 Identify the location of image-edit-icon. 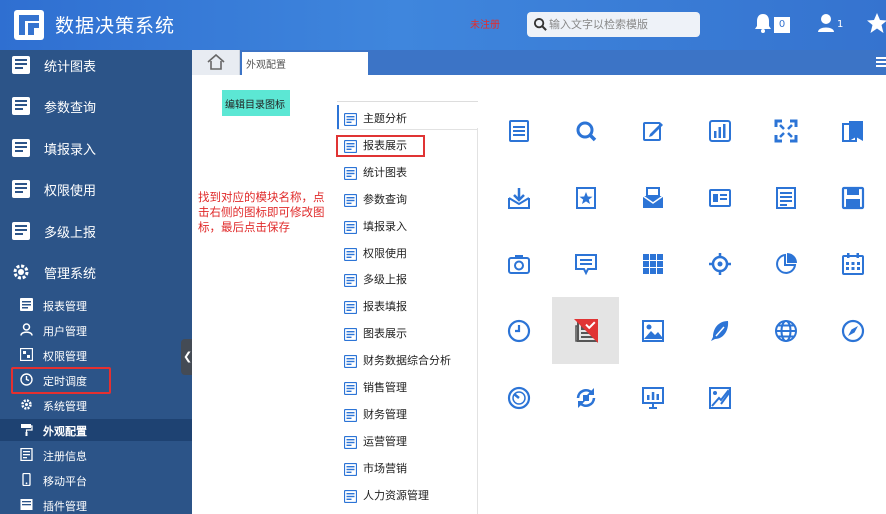
(720, 398).